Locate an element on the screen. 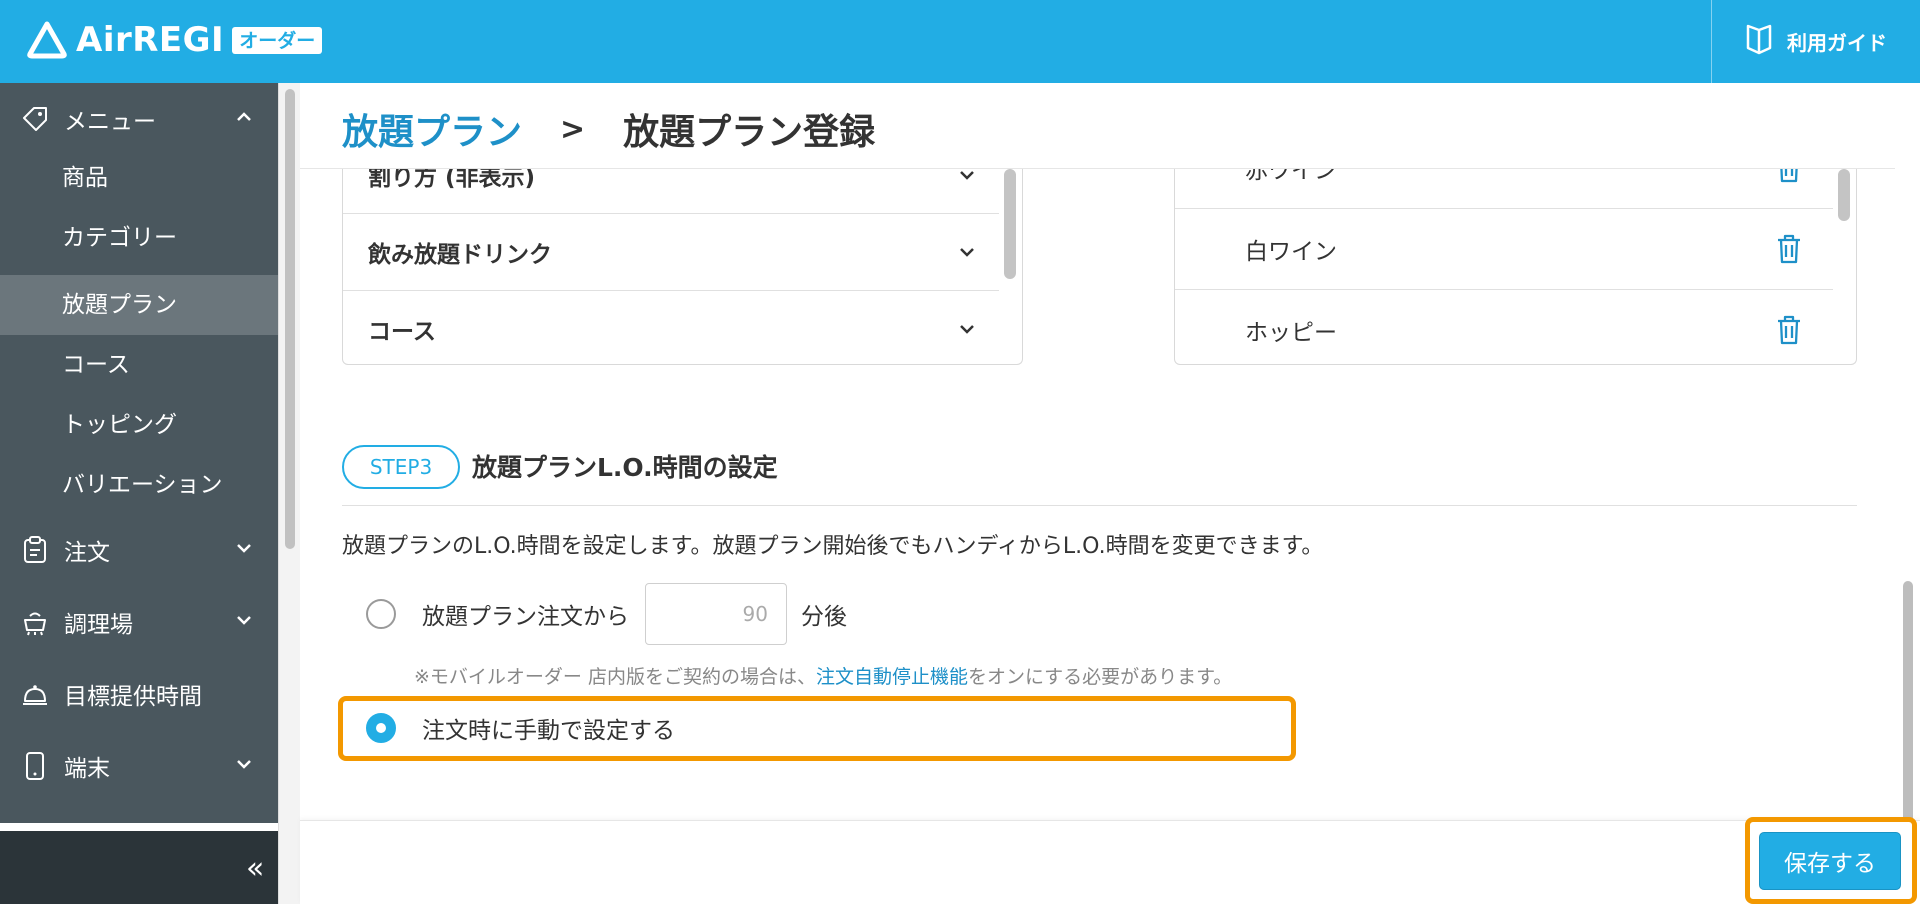 The width and height of the screenshot is (1920, 904). book-icon is located at coordinates (1759, 41).